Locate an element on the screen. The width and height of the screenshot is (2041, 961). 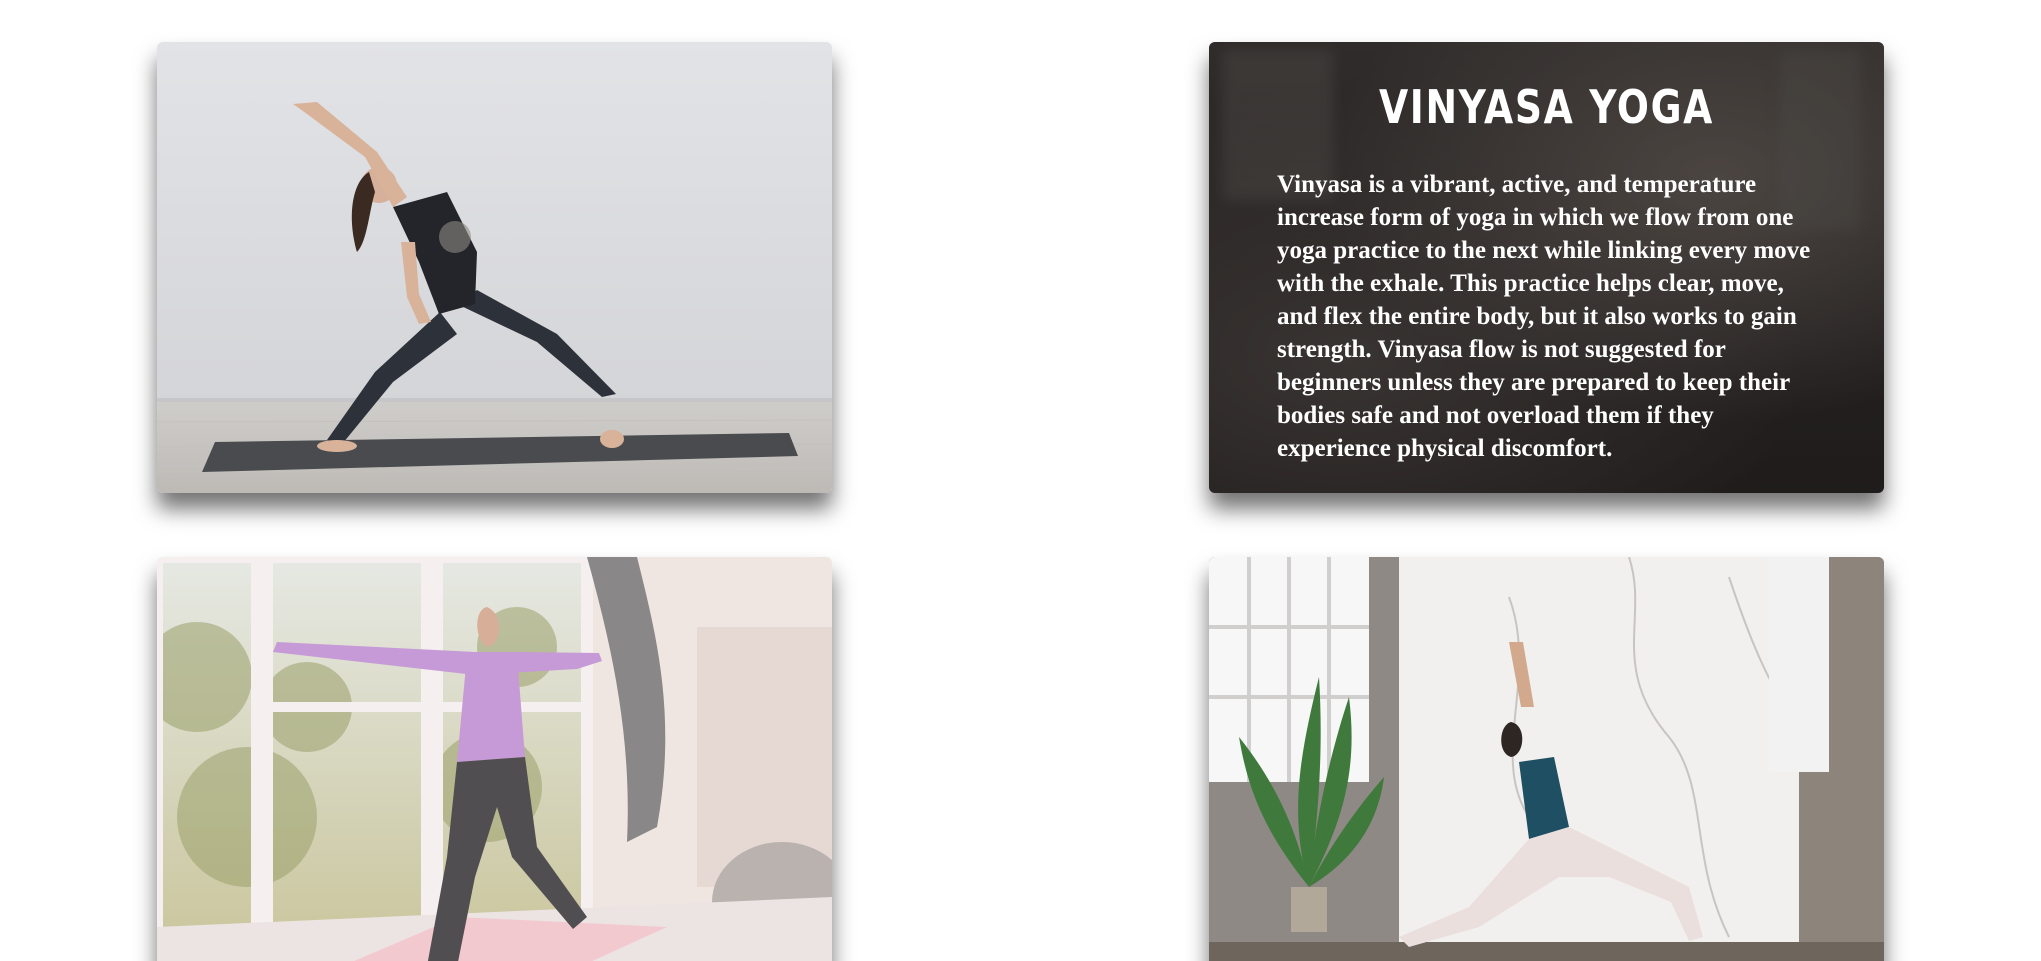
yoga-photo-low-lunge is located at coordinates (1546, 759).